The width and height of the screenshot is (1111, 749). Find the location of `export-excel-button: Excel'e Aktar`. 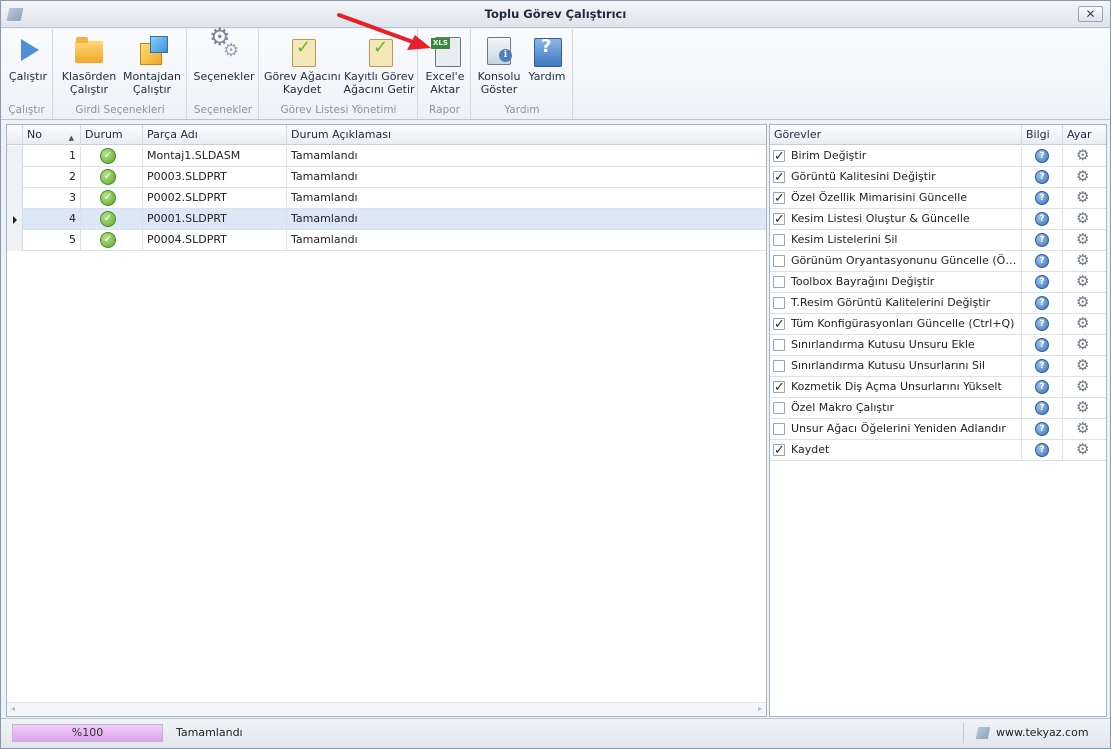

export-excel-button: Excel'e Aktar is located at coordinates (445, 64).